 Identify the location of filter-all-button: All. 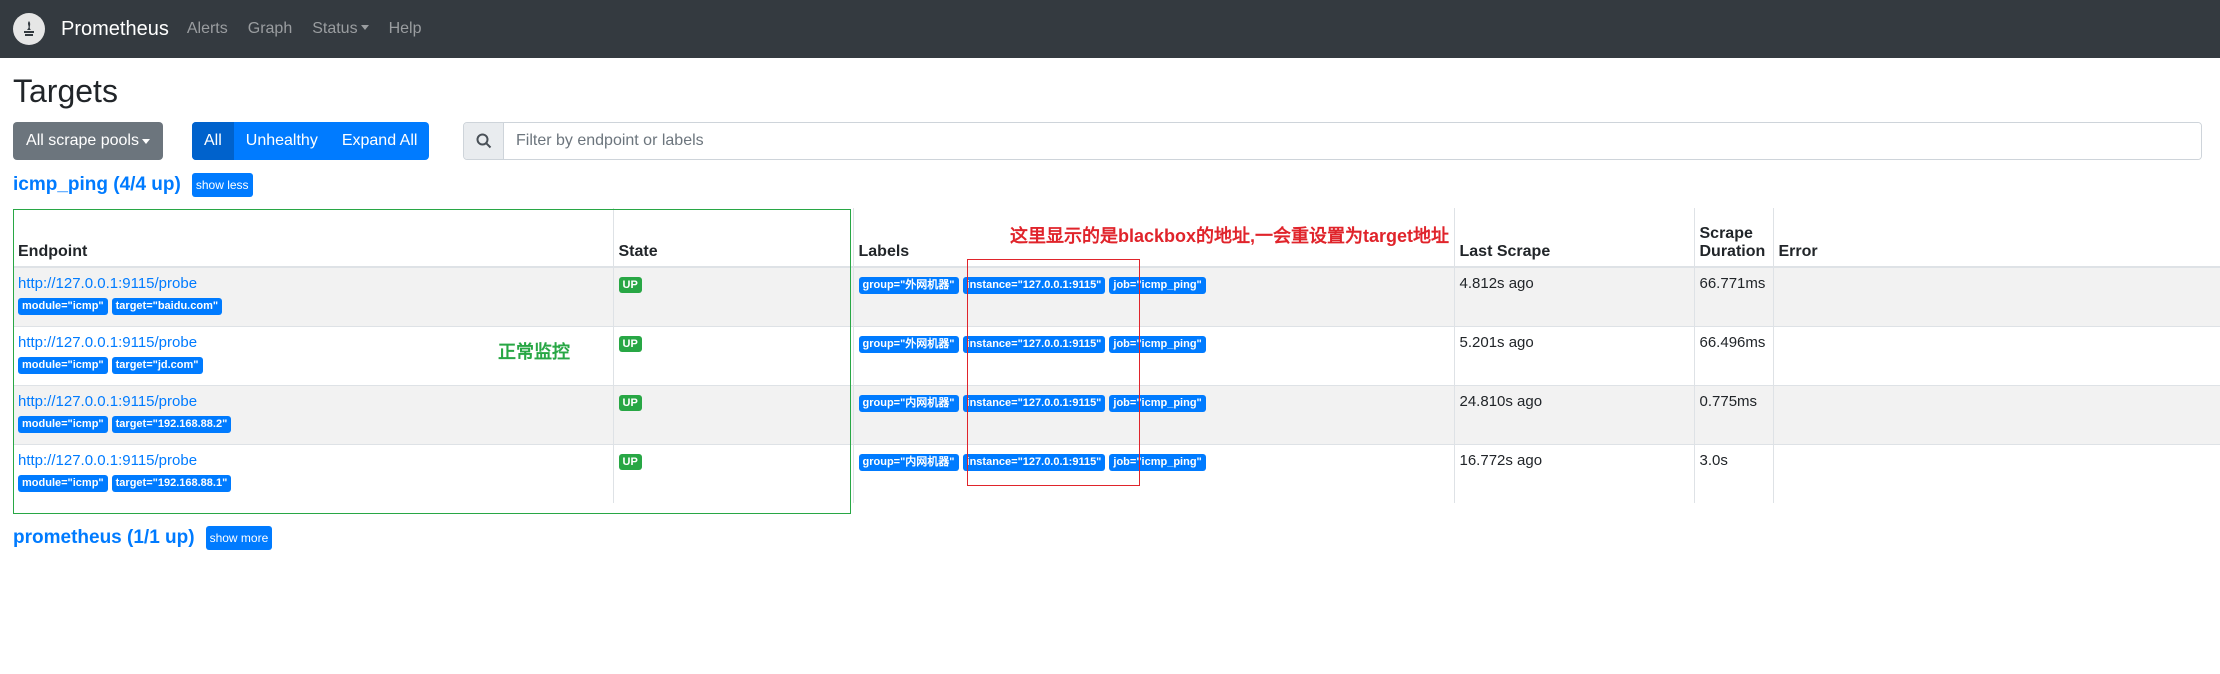
(213, 141).